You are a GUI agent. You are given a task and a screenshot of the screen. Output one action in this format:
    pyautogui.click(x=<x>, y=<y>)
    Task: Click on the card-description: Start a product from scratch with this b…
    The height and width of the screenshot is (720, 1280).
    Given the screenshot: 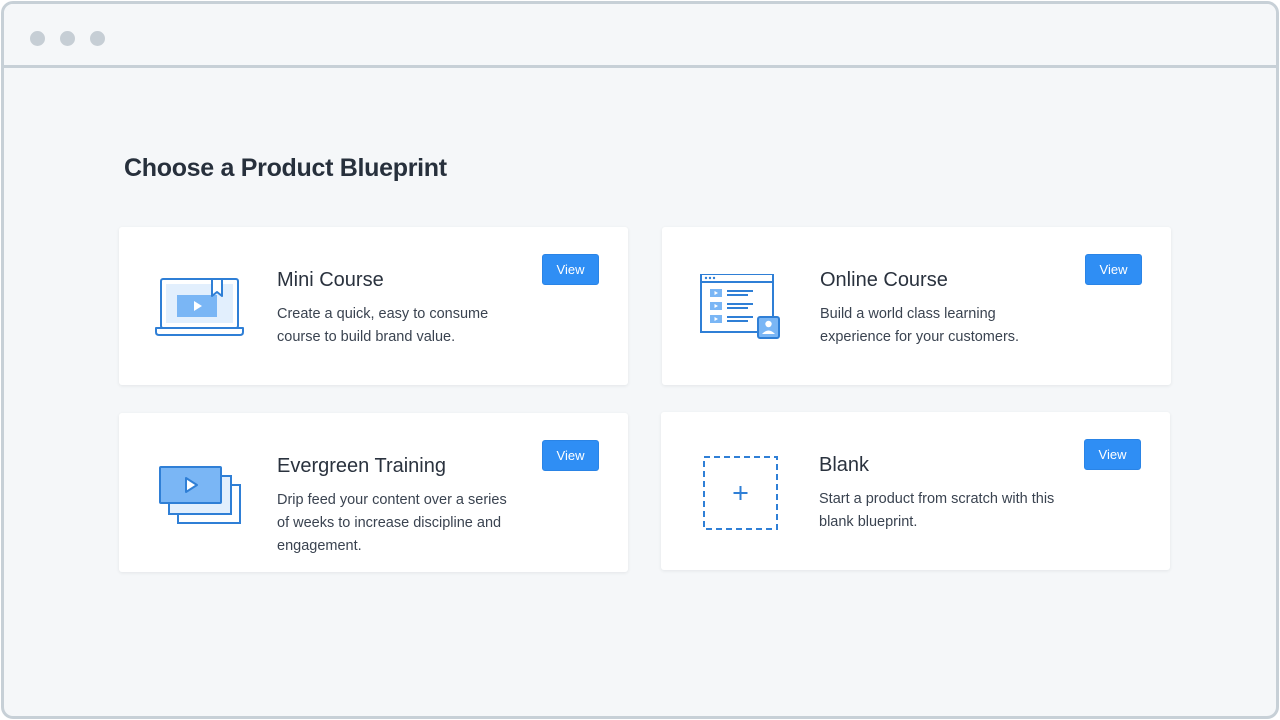 What is the action you would take?
    pyautogui.click(x=937, y=510)
    